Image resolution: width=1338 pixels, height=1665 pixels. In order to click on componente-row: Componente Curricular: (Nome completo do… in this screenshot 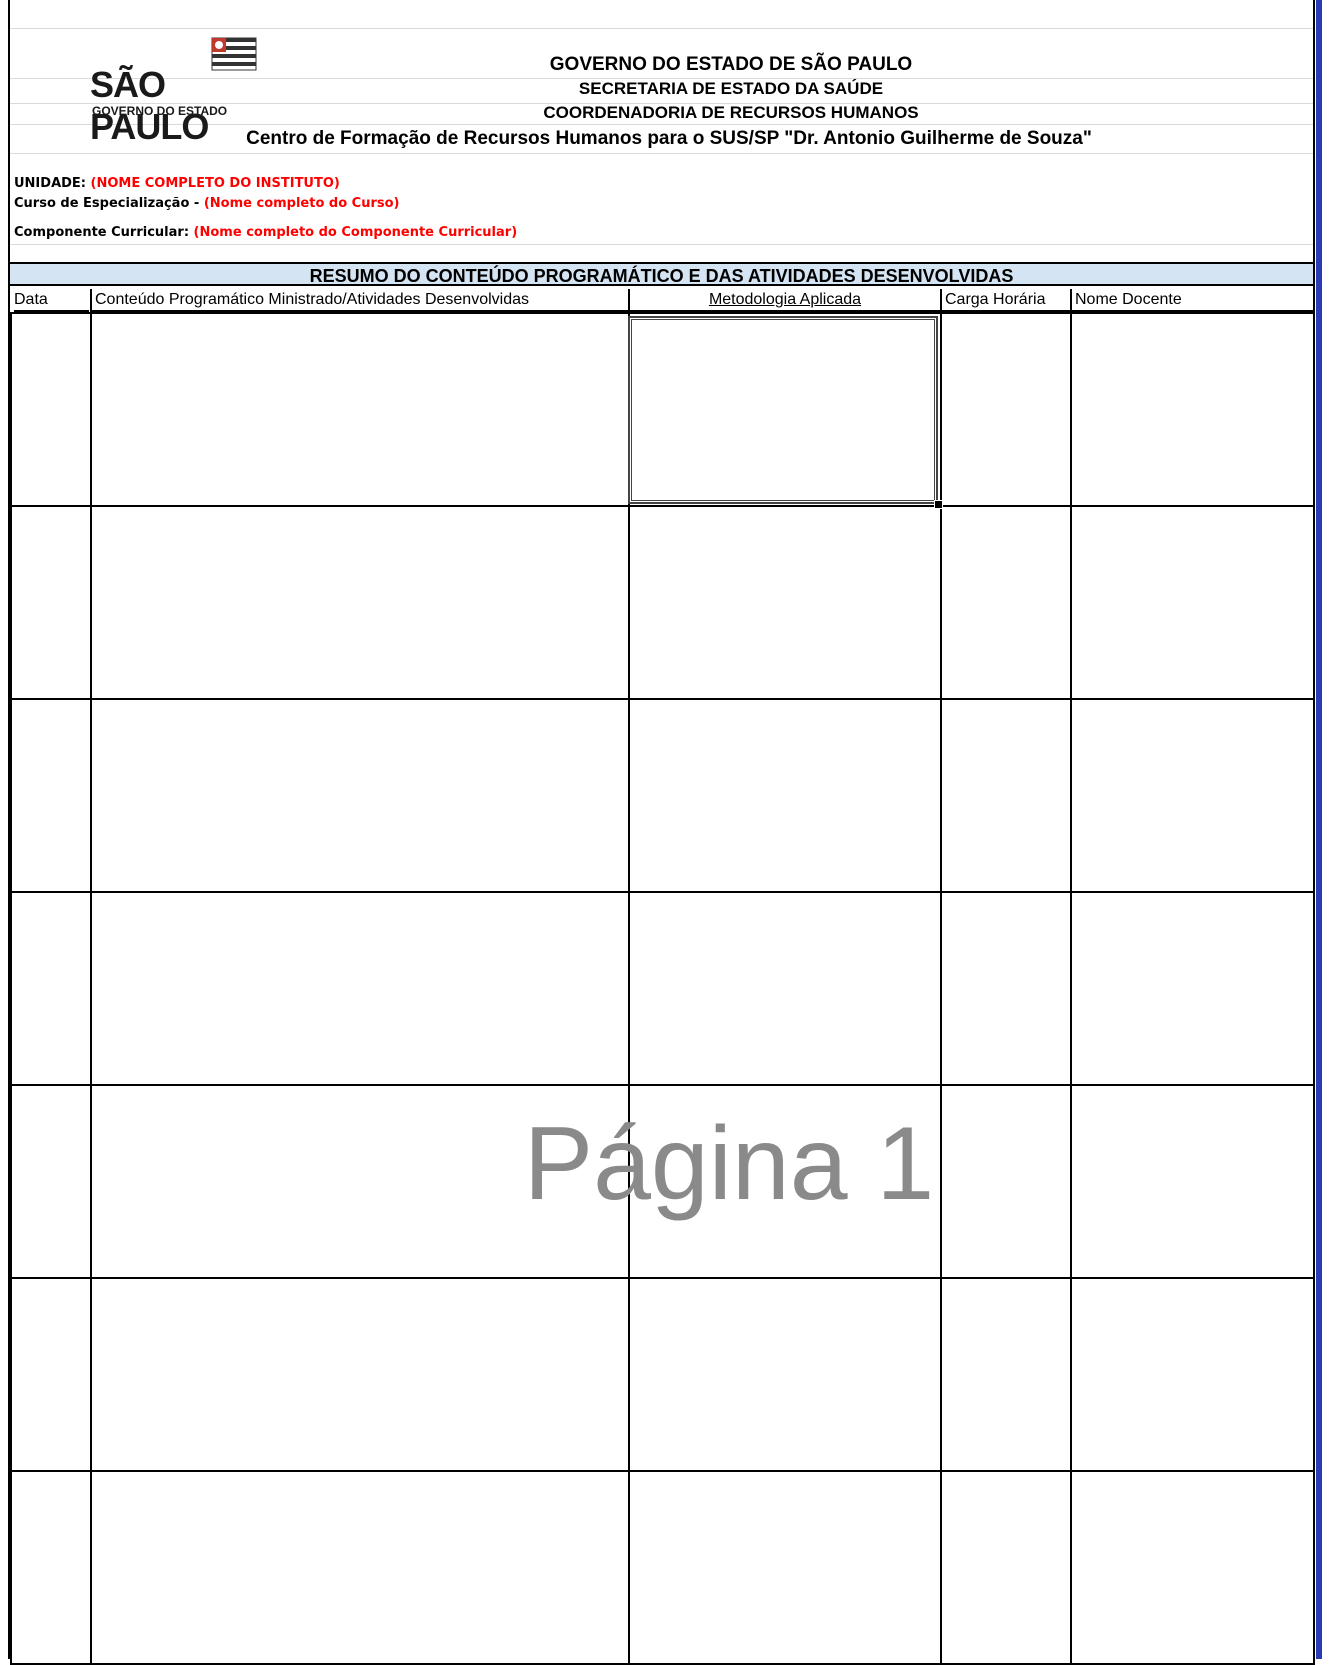, I will do `click(265, 232)`.